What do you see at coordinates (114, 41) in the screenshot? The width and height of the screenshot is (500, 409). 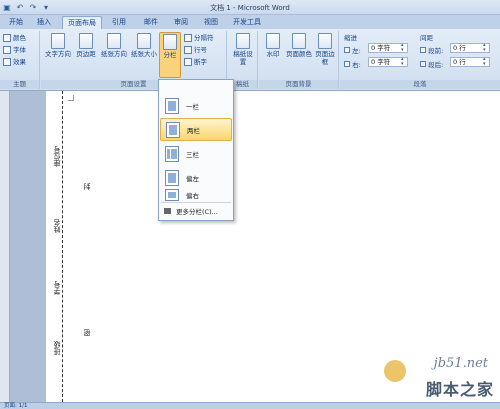 I see `orientation-icon` at bounding box center [114, 41].